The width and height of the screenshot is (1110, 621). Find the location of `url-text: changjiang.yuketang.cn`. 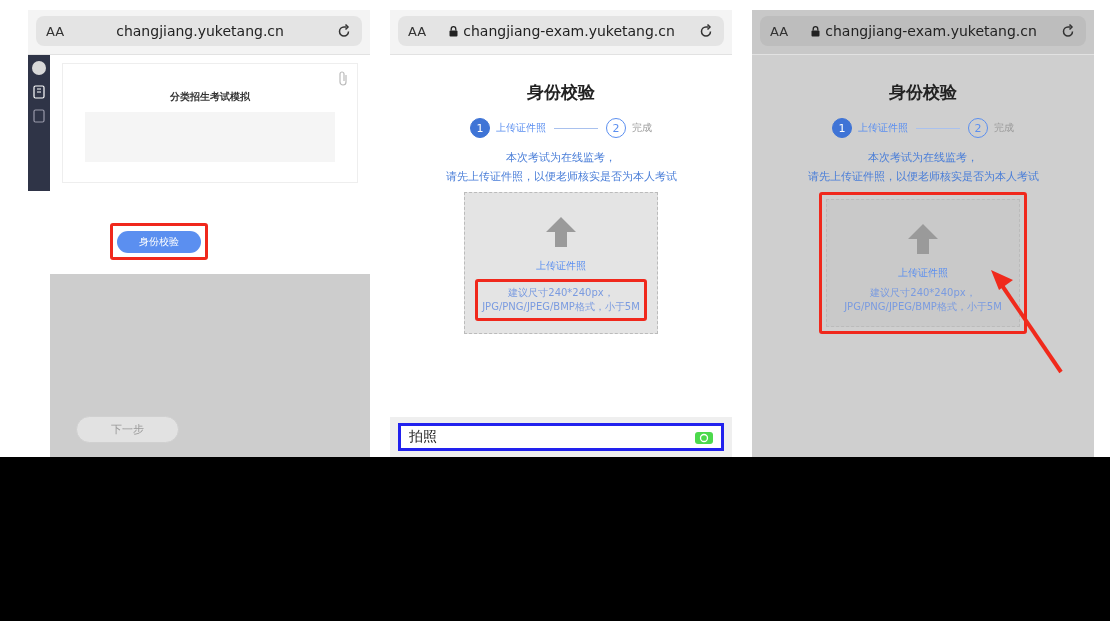

url-text: changjiang.yuketang.cn is located at coordinates (200, 31).